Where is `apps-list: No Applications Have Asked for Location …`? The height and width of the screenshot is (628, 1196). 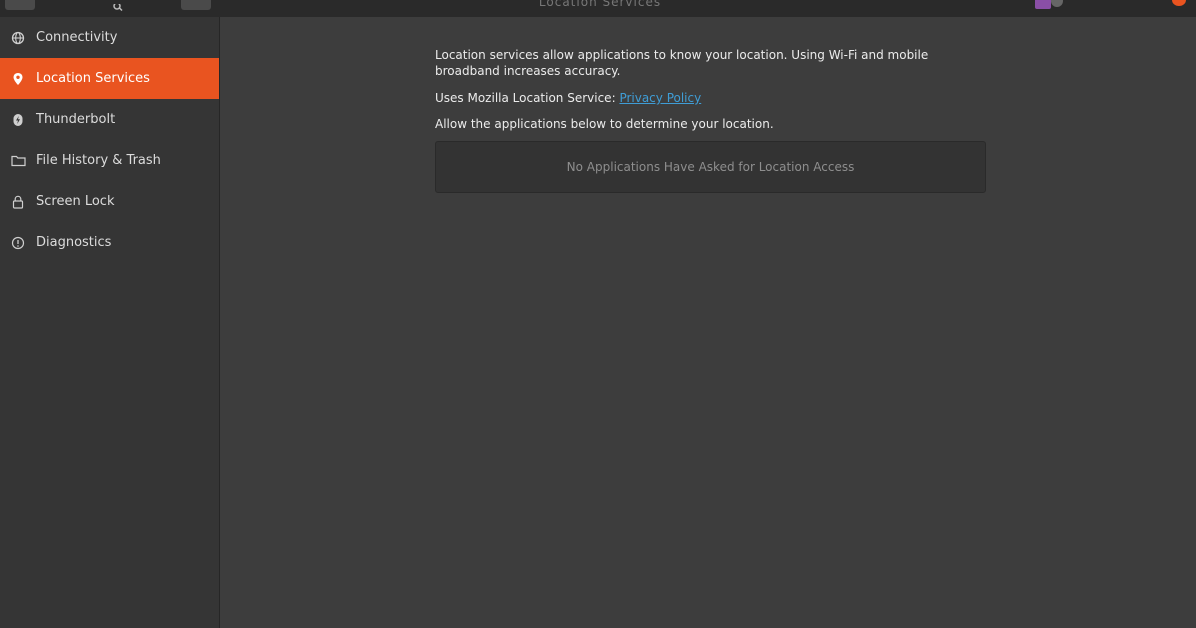 apps-list: No Applications Have Asked for Location … is located at coordinates (710, 167).